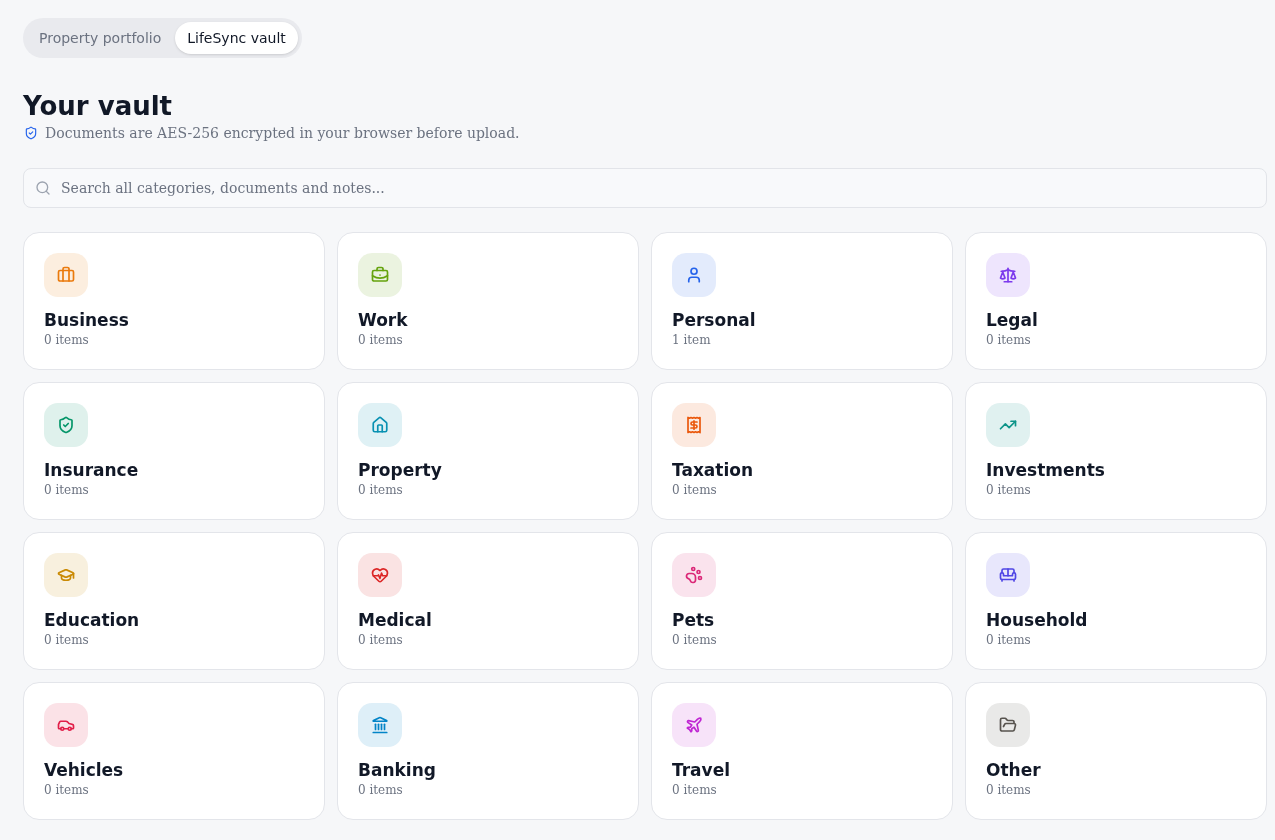 The image size is (1275, 840). What do you see at coordinates (397, 770) in the screenshot?
I see `category-title: Banking` at bounding box center [397, 770].